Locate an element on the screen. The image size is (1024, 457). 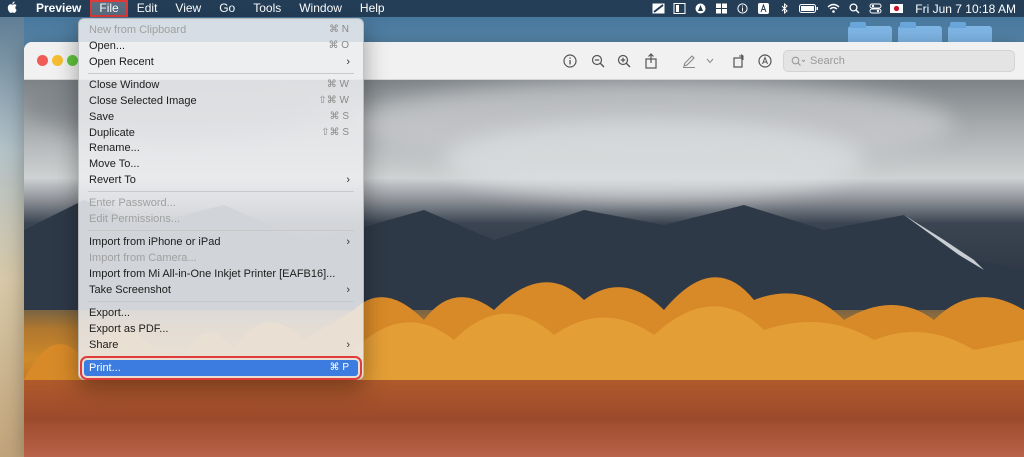
focus-icon is located at coordinates (658, 8).